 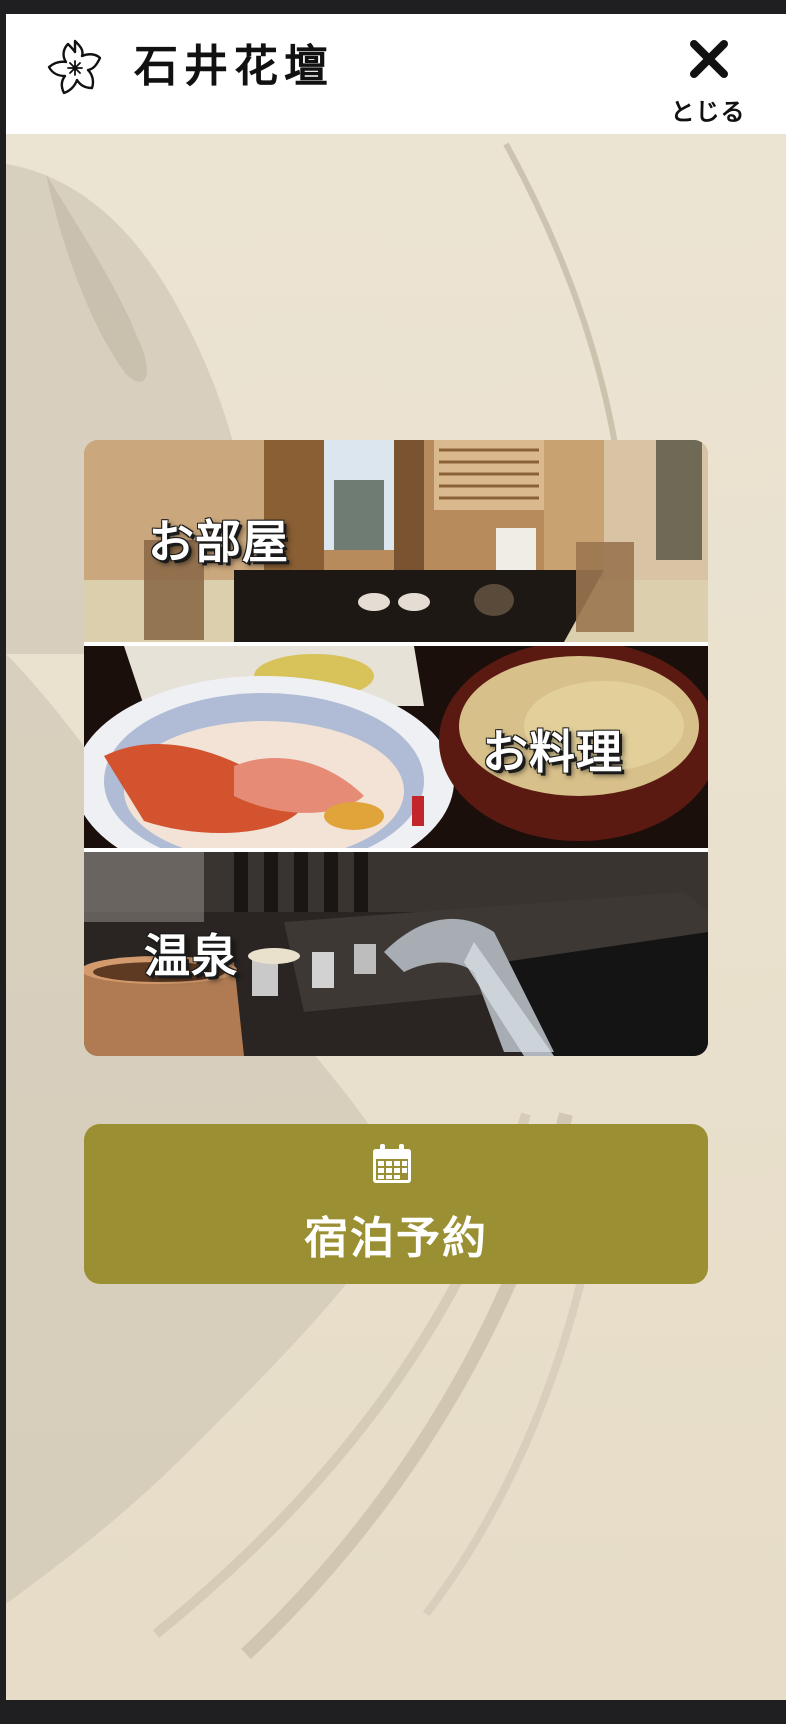 I want to click on close-icon, so click(x=709, y=59).